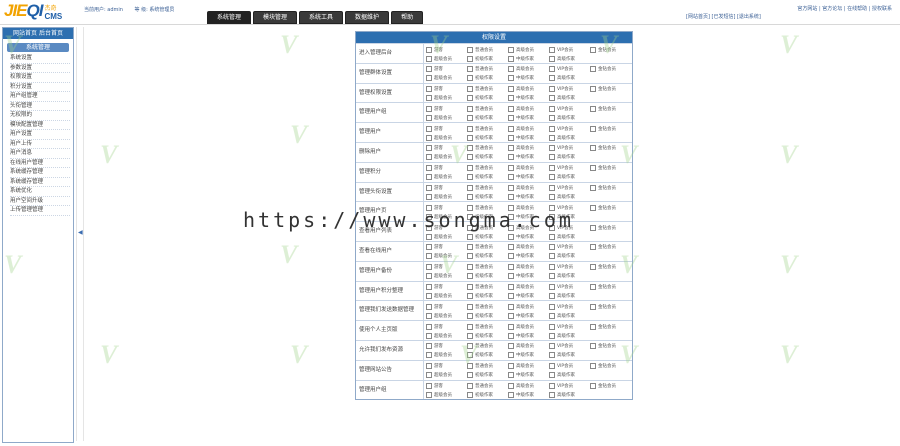 This screenshot has height=446, width=900. What do you see at coordinates (40, 173) in the screenshot?
I see `sidebar-item: 系统缓存管理` at bounding box center [40, 173].